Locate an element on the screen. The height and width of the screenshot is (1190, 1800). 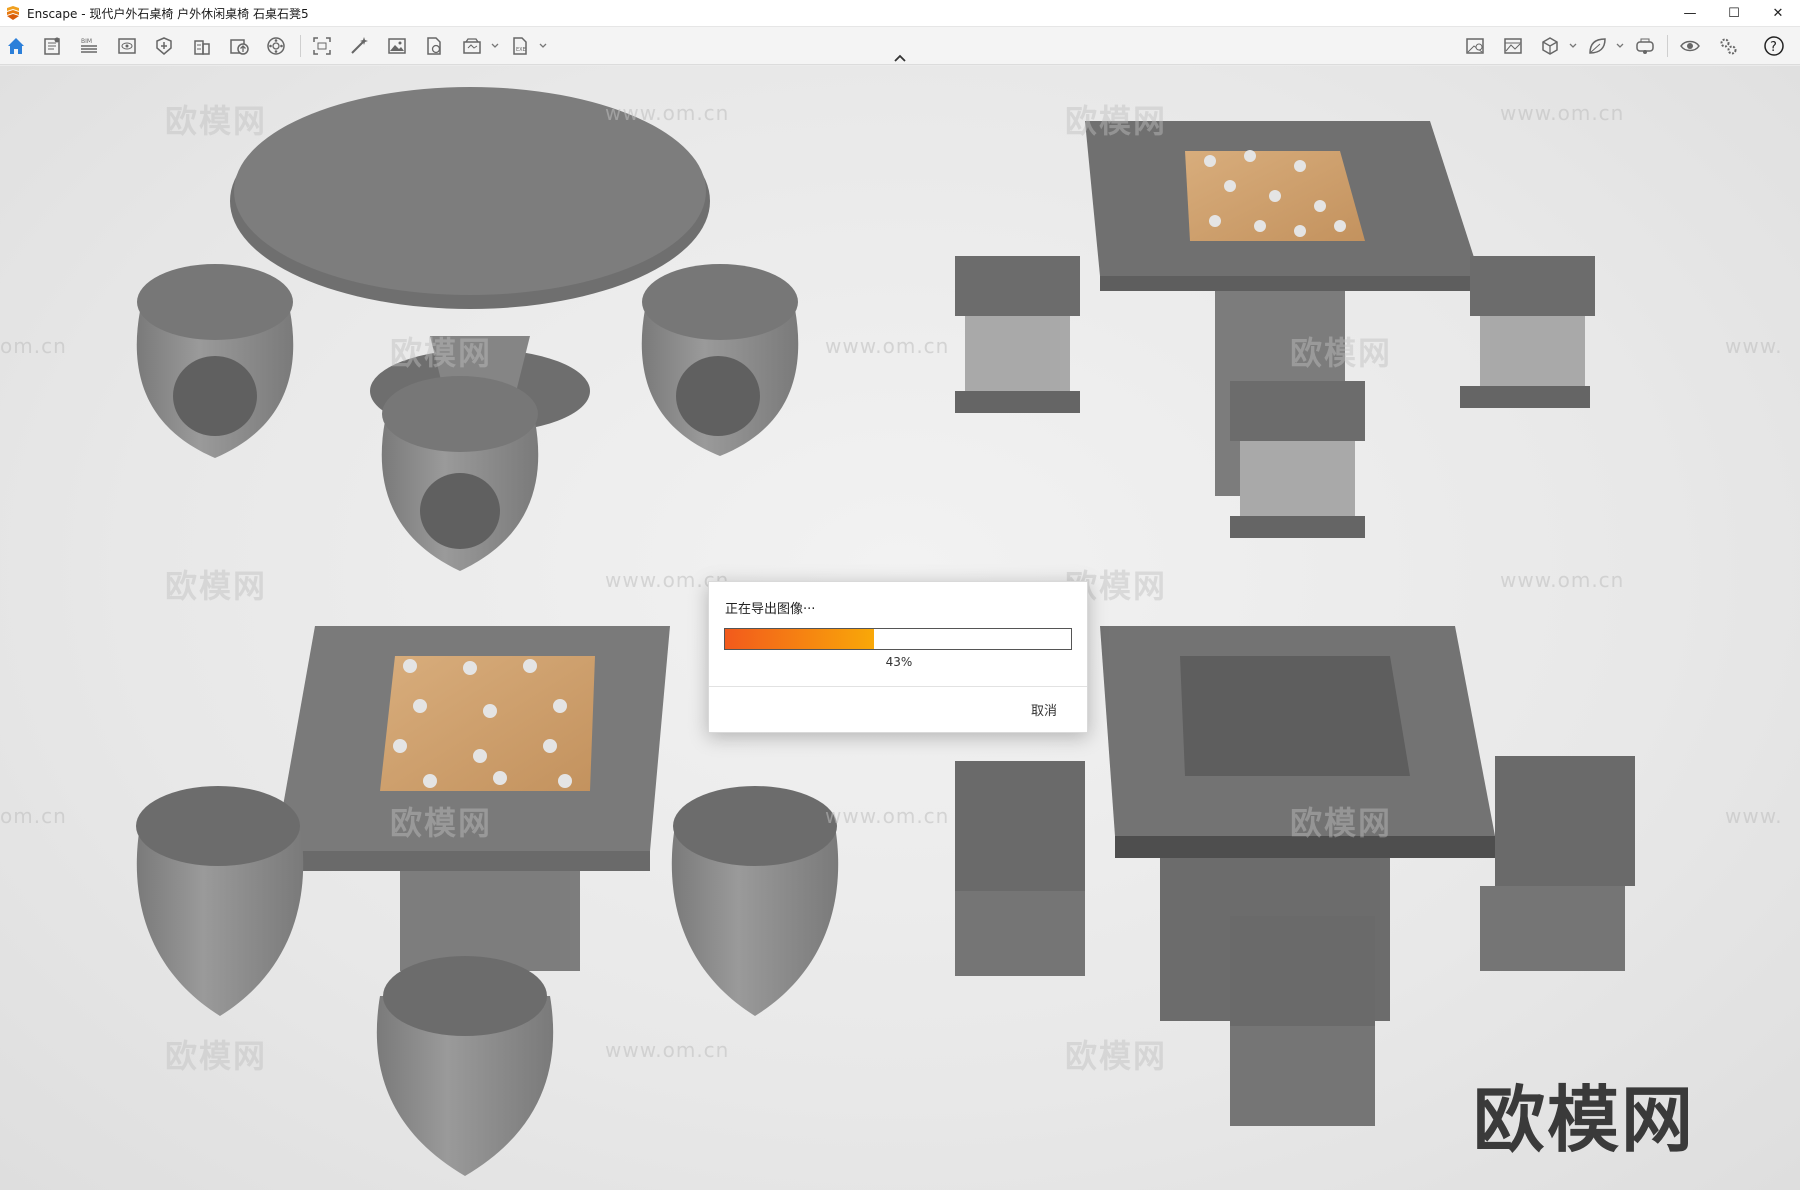
window-title: Enscape - 现代户外石桌椅 户外休闲桌椅 石桌石凳5 is located at coordinates (168, 13).